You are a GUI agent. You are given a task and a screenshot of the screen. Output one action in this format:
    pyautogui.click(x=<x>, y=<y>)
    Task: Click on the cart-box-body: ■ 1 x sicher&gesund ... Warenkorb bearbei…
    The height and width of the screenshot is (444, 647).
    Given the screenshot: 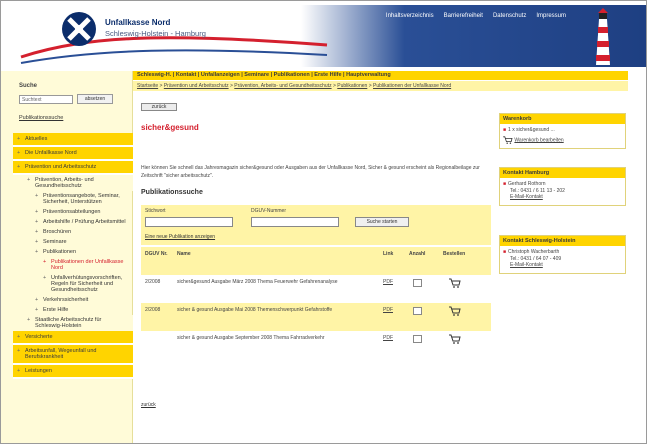 What is the action you would take?
    pyautogui.click(x=562, y=136)
    